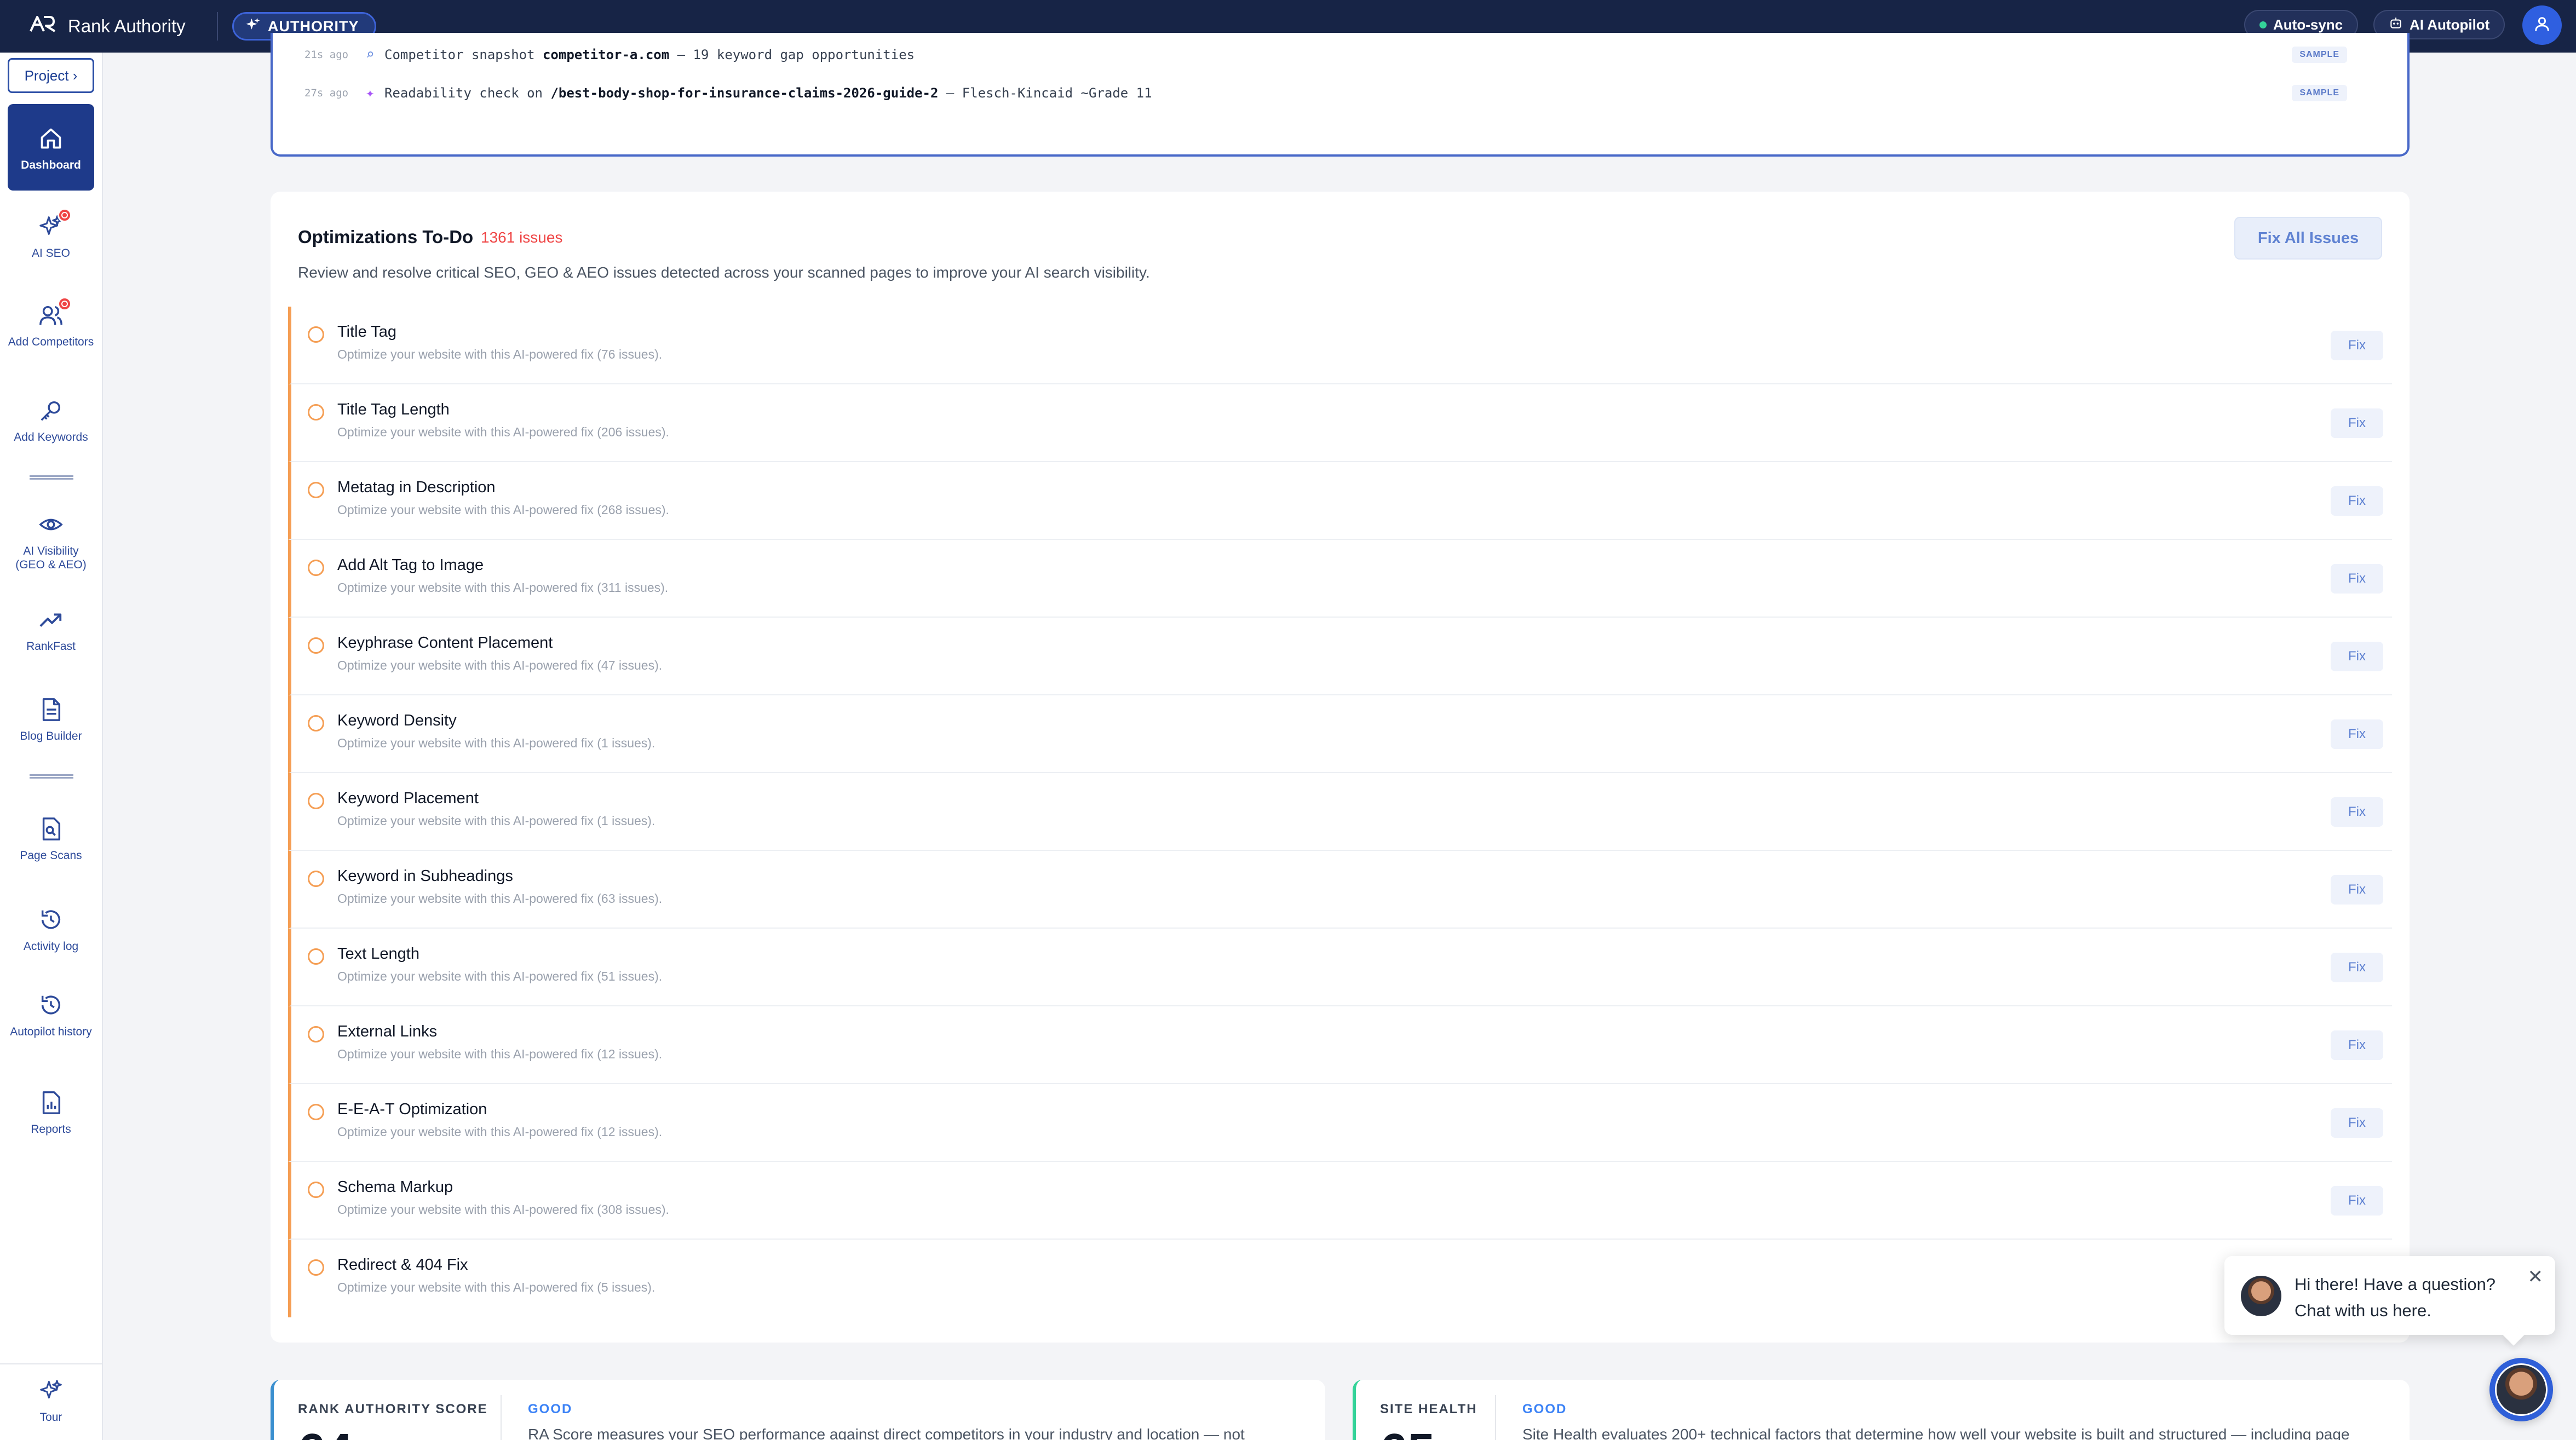  I want to click on notification-badge, so click(65, 215).